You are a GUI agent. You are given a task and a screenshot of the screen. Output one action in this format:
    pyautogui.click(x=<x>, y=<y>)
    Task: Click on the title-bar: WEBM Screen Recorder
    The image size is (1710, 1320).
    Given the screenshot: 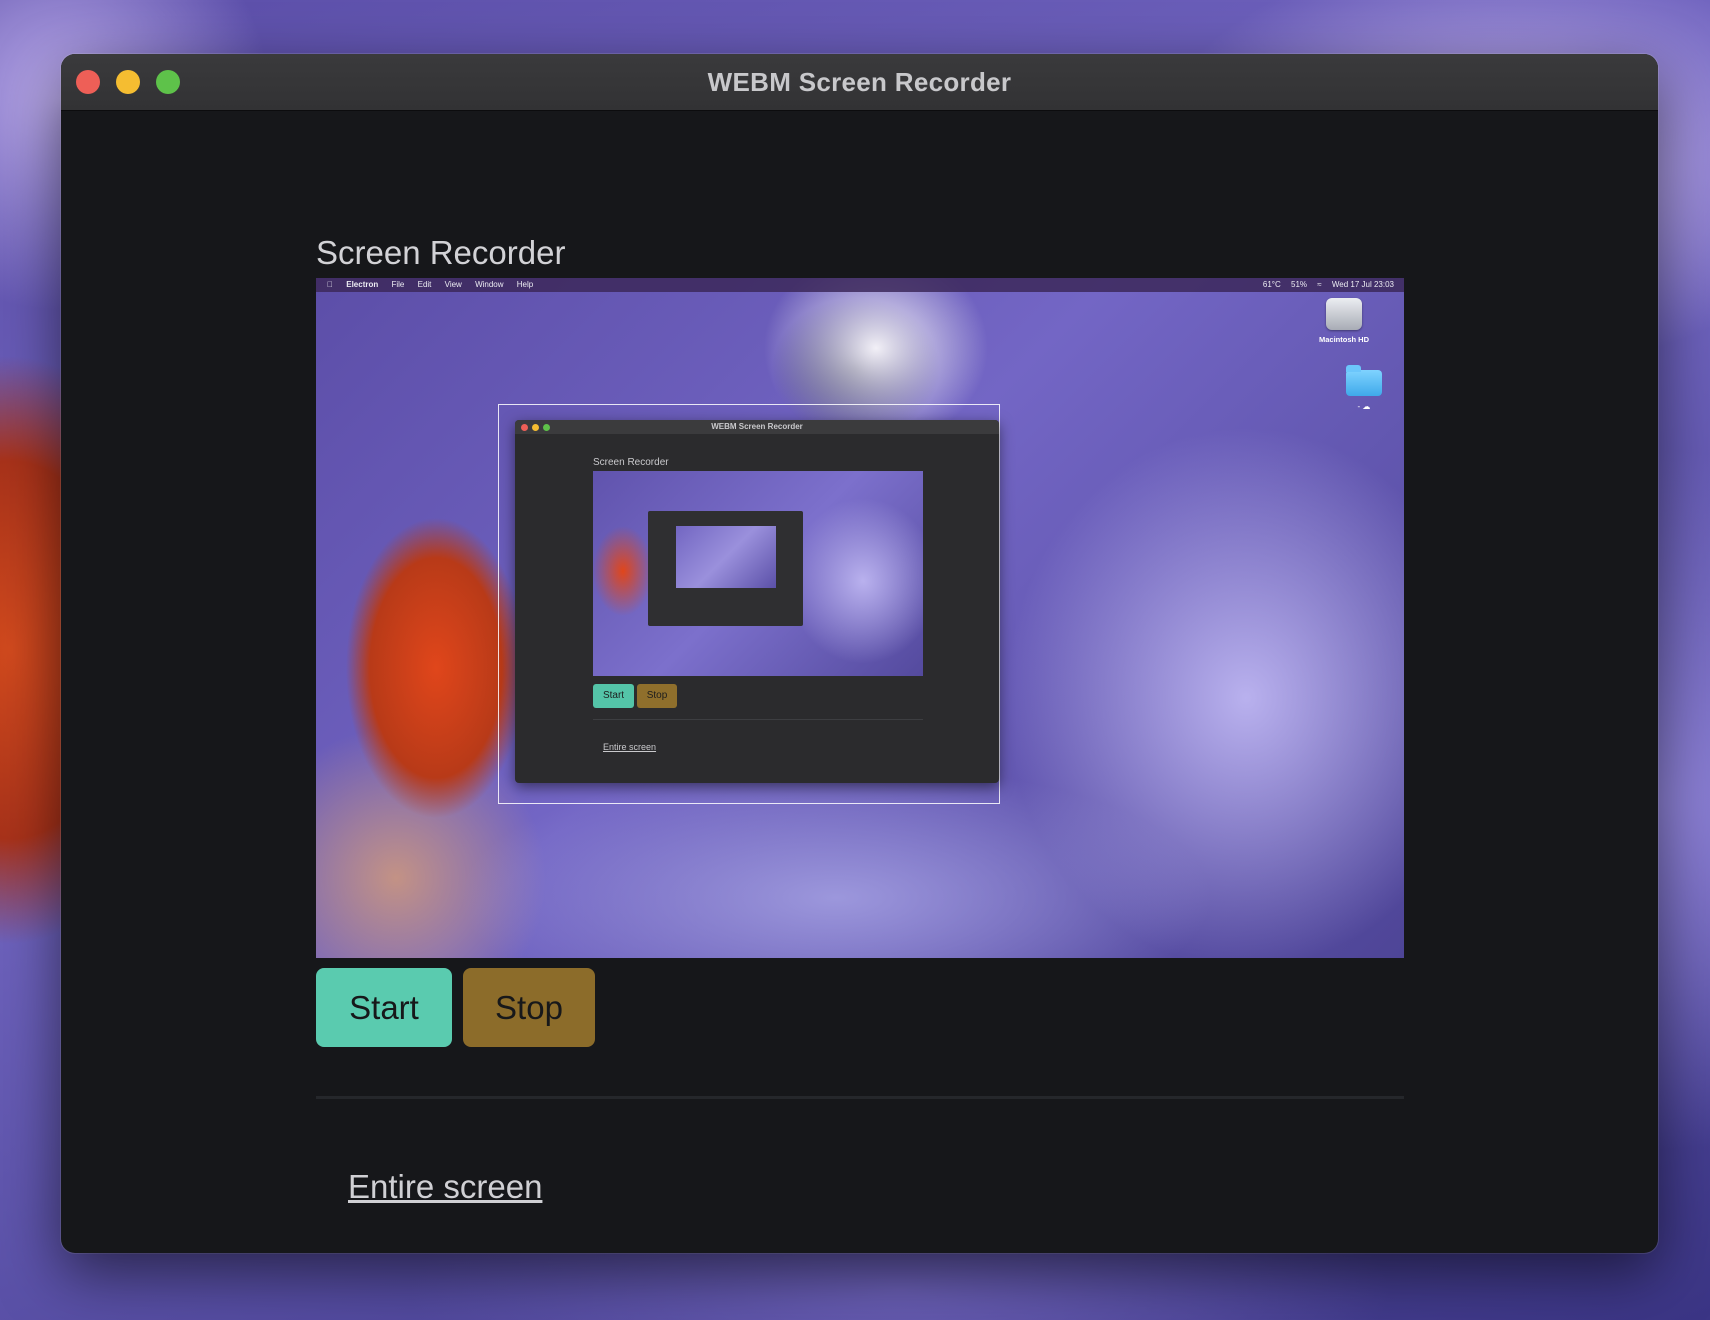 What is the action you would take?
    pyautogui.click(x=859, y=82)
    